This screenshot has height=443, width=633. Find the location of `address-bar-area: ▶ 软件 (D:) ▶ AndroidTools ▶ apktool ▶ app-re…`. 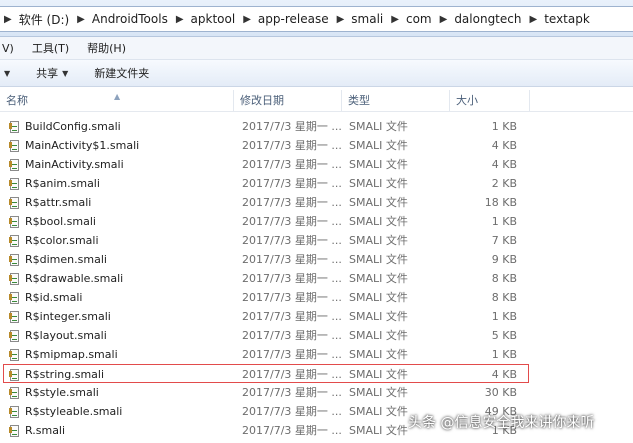

address-bar-area: ▶ 软件 (D:) ▶ AndroidTools ▶ apktool ▶ app-re… is located at coordinates (316, 18).